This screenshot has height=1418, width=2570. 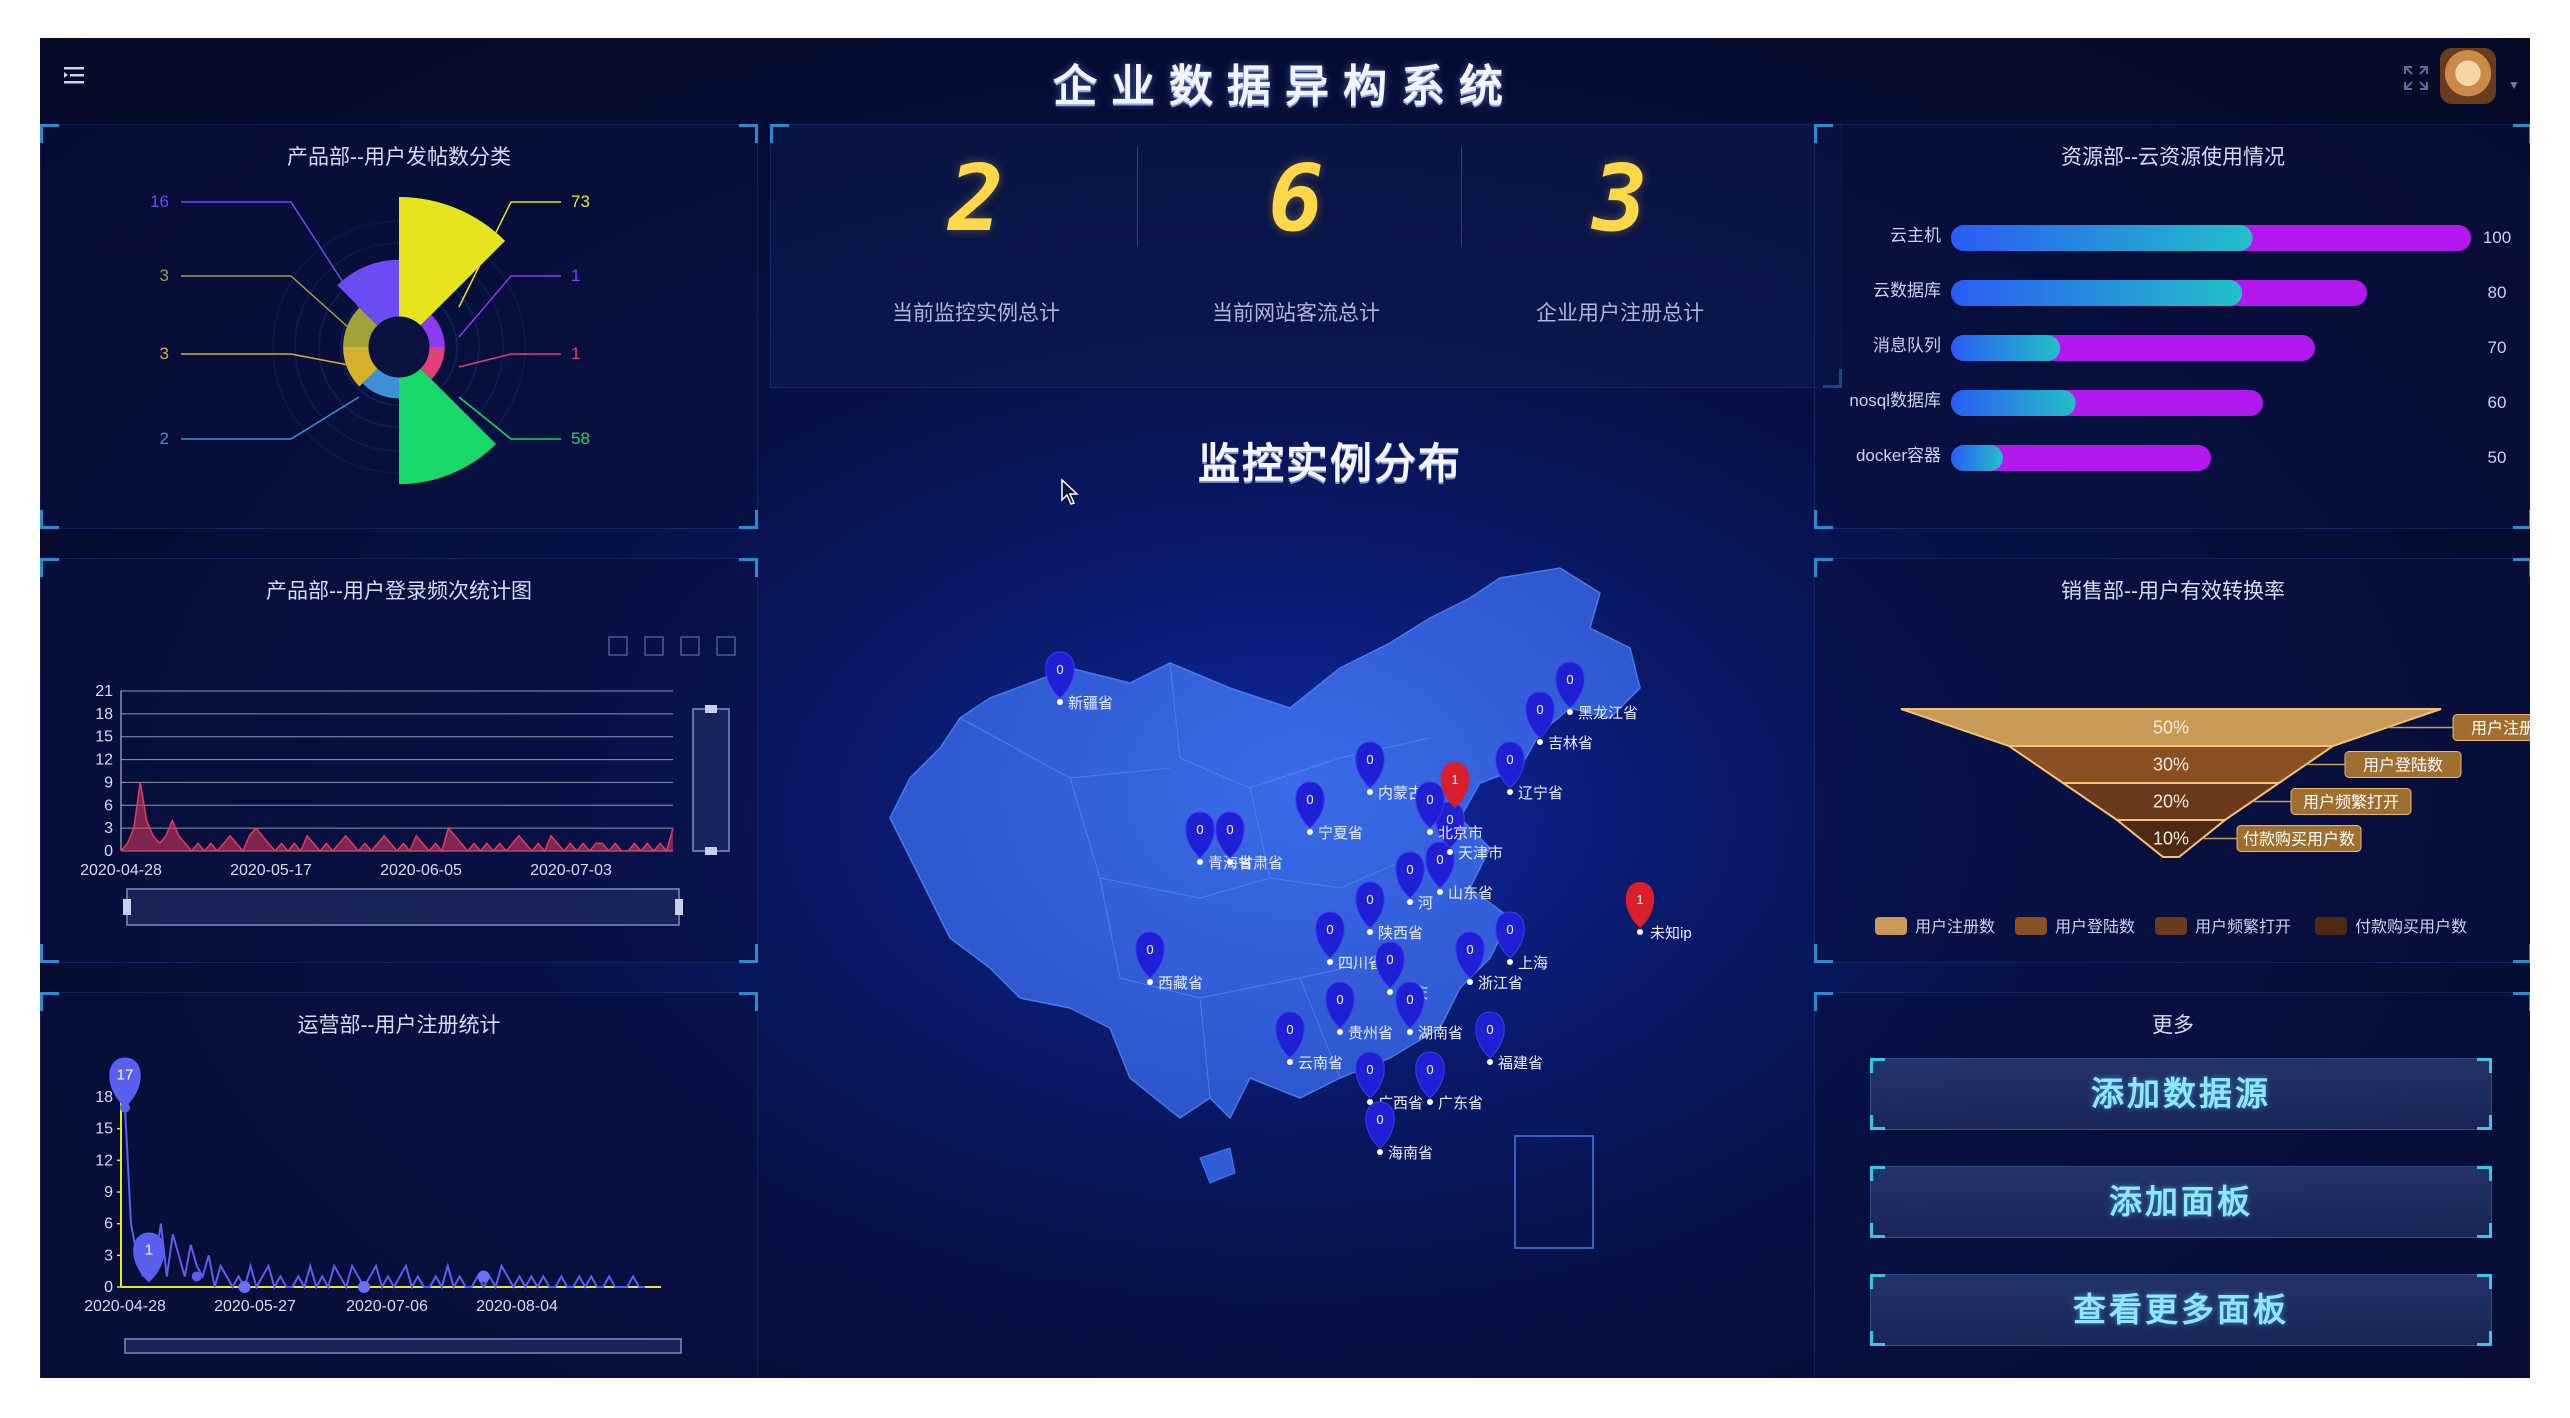 I want to click on bar-value-label: 50, so click(x=2497, y=457).